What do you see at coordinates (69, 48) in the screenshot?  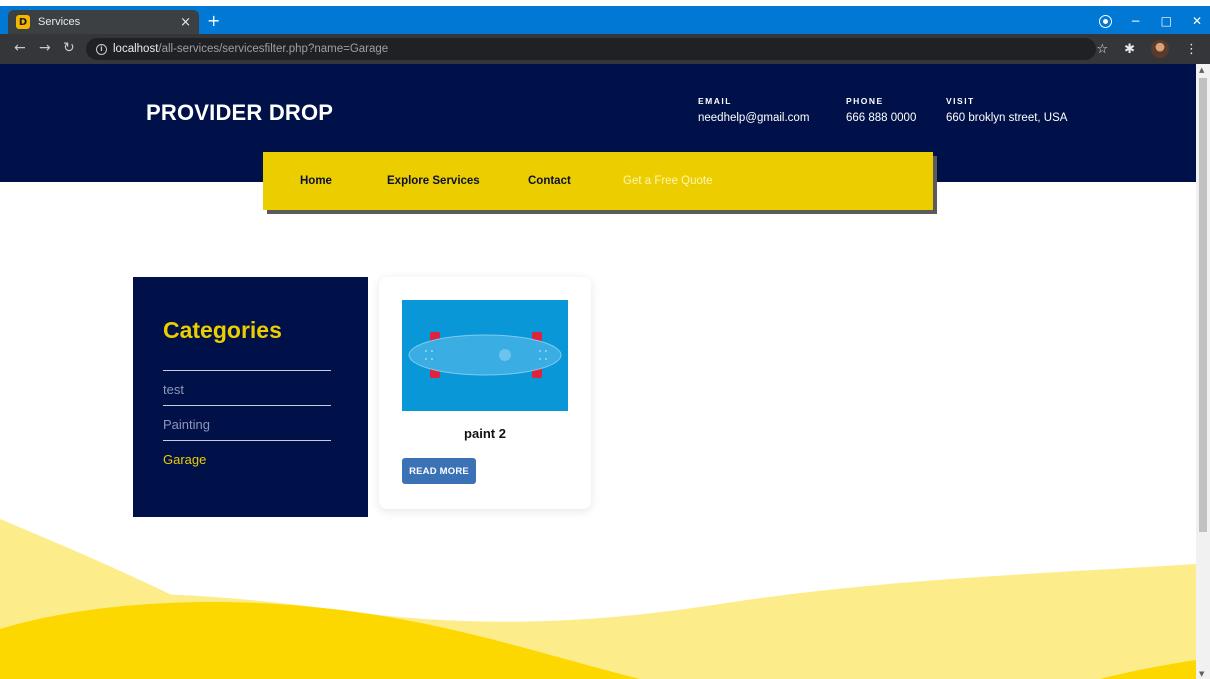 I see `reload-icon: ↻` at bounding box center [69, 48].